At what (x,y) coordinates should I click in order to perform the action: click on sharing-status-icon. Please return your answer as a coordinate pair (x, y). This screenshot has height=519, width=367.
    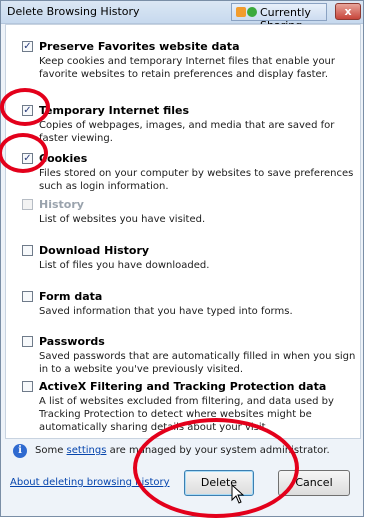
    Looking at the image, I should click on (252, 12).